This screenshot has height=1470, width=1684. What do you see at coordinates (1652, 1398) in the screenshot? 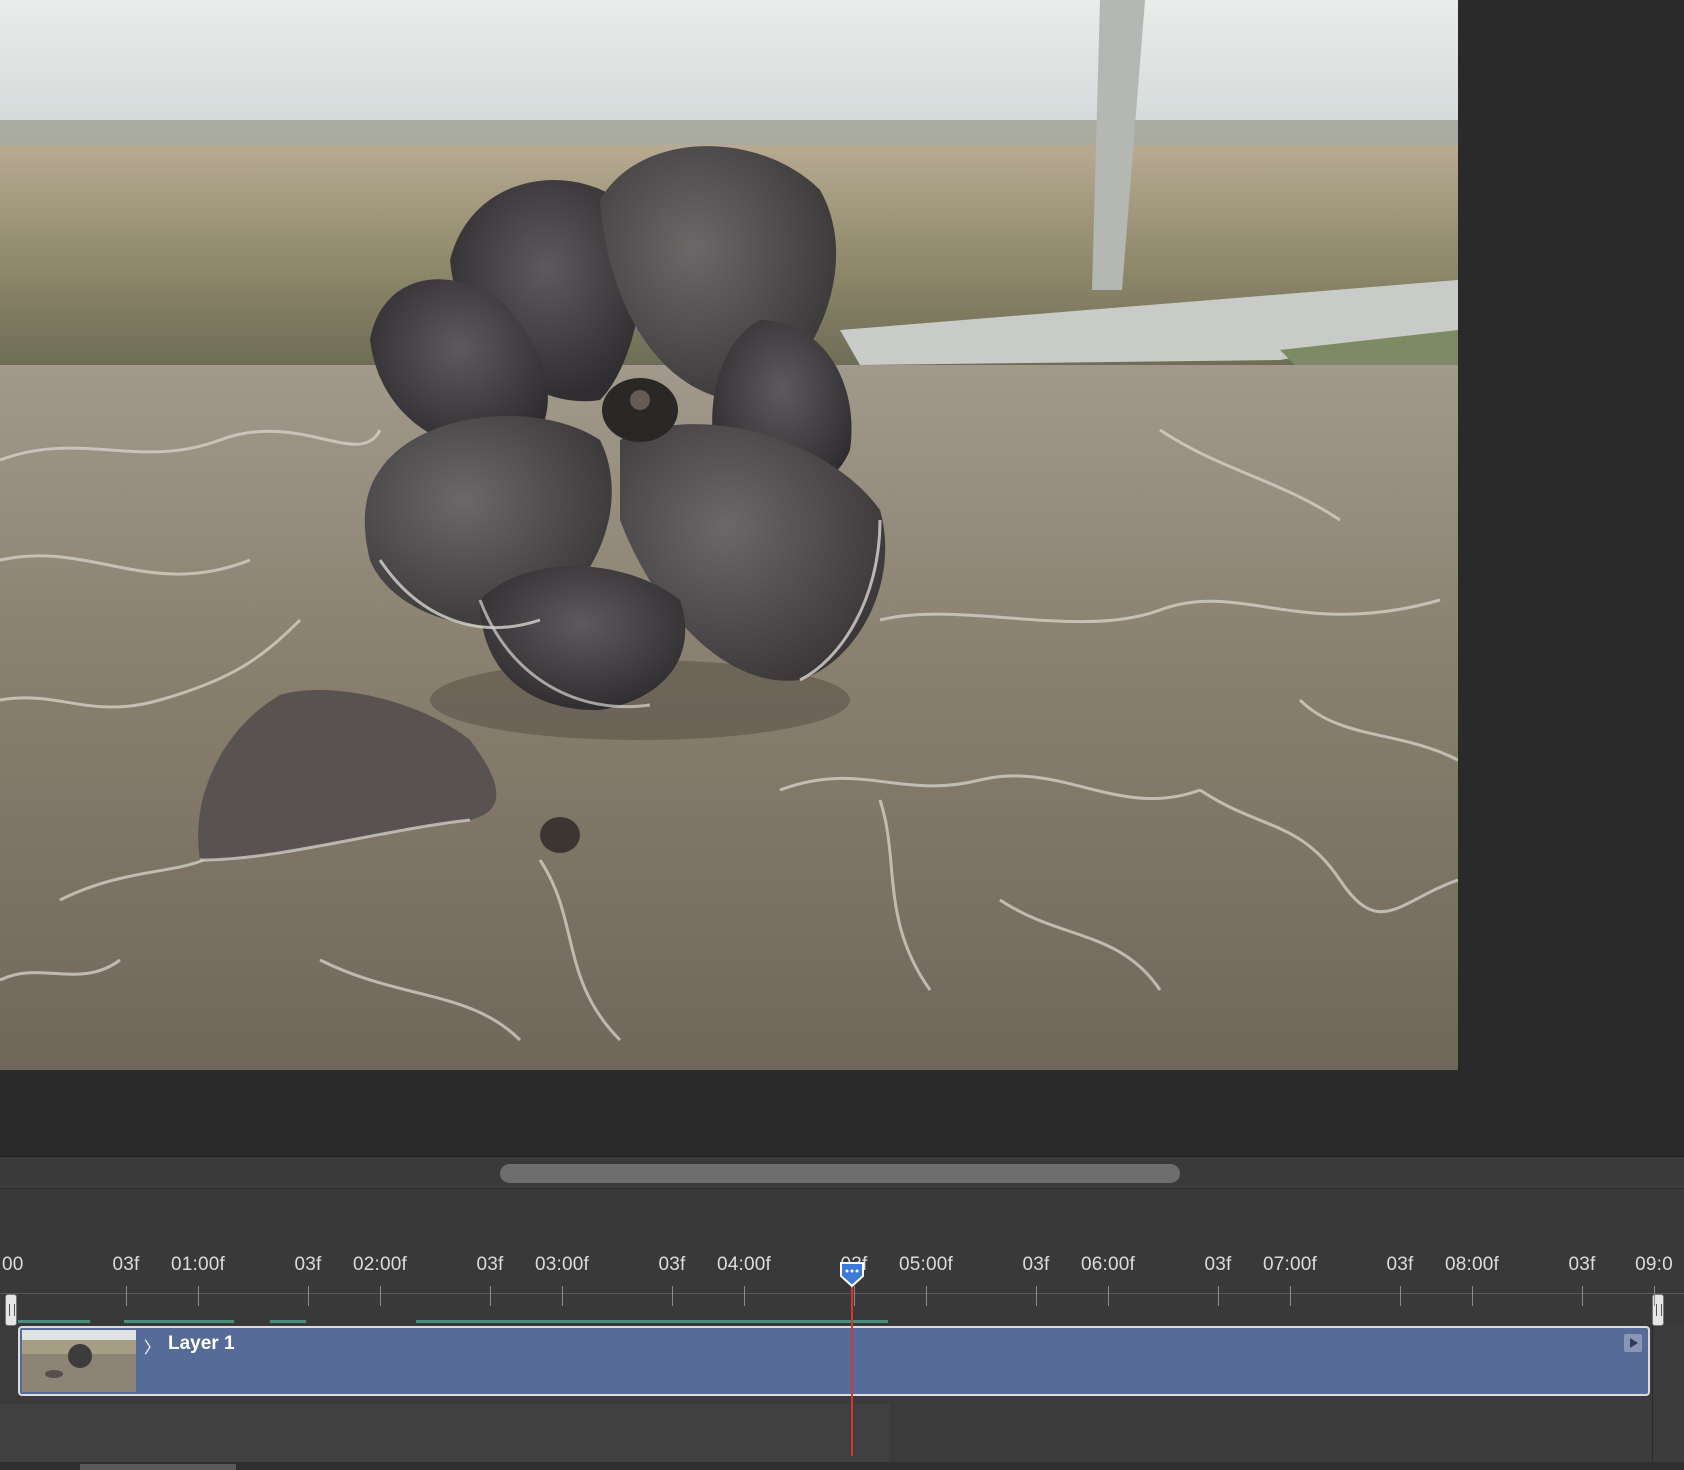
I see `track-divider` at bounding box center [1652, 1398].